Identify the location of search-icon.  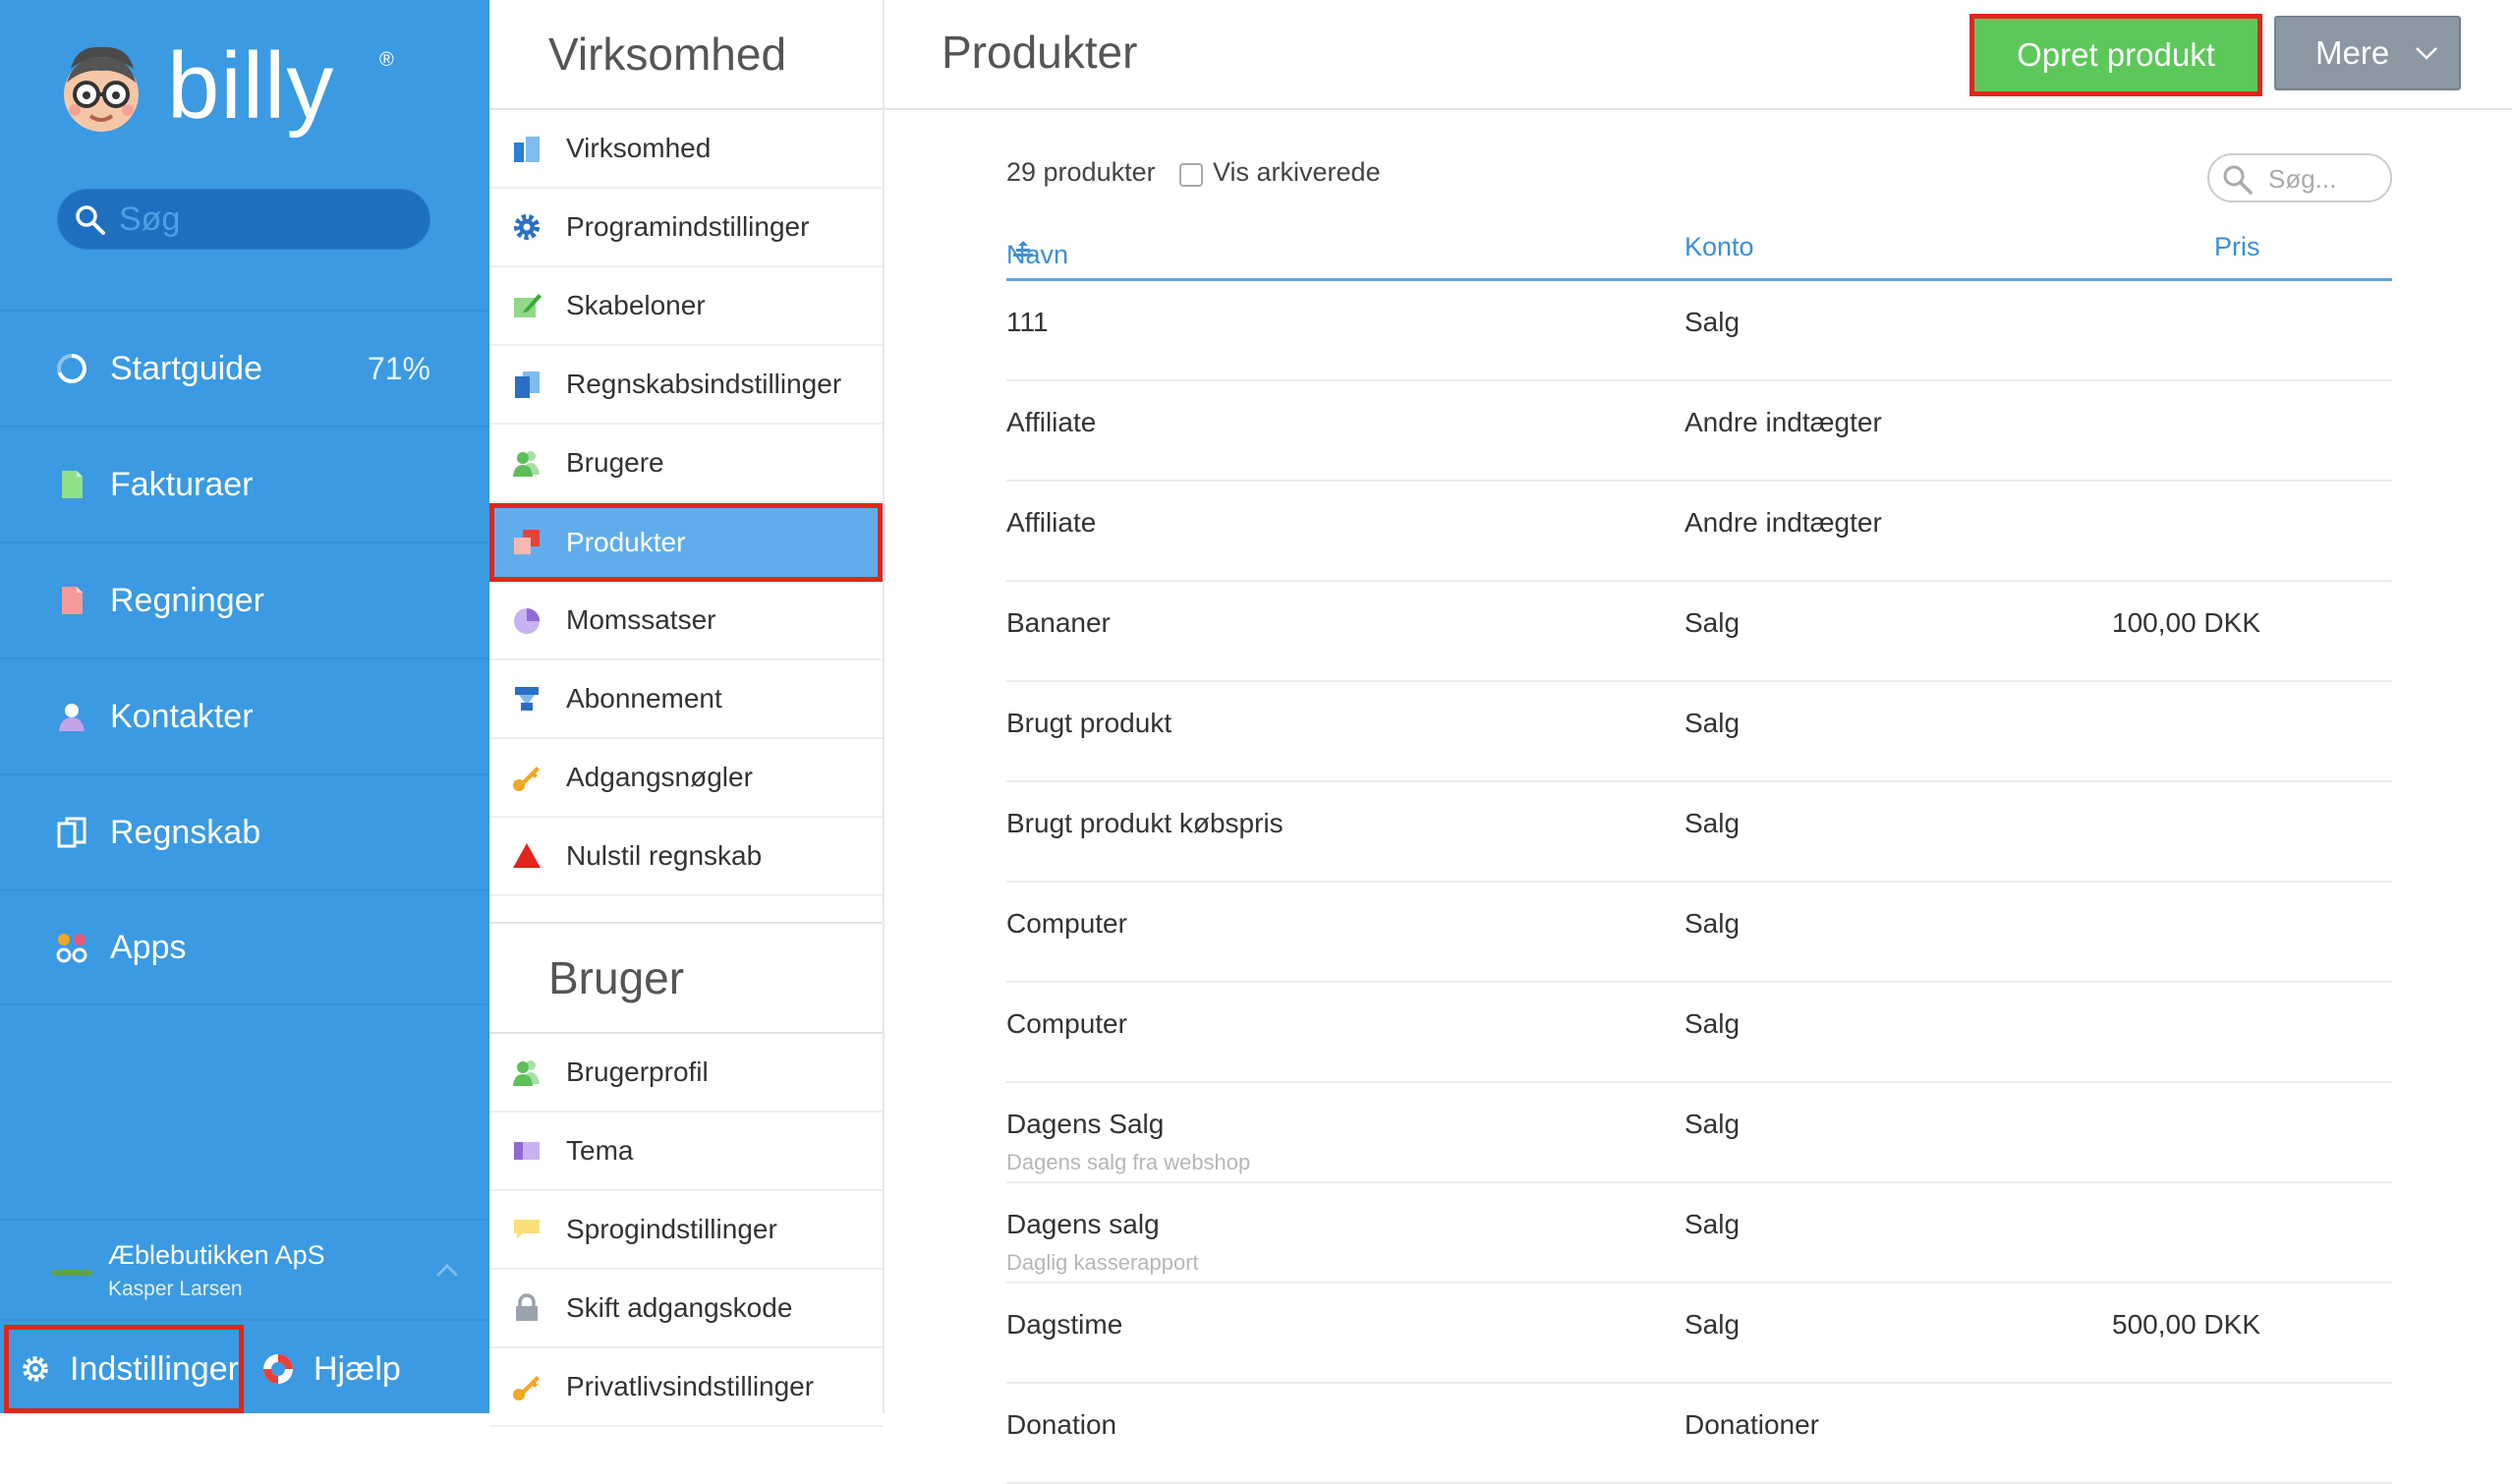
(90, 220).